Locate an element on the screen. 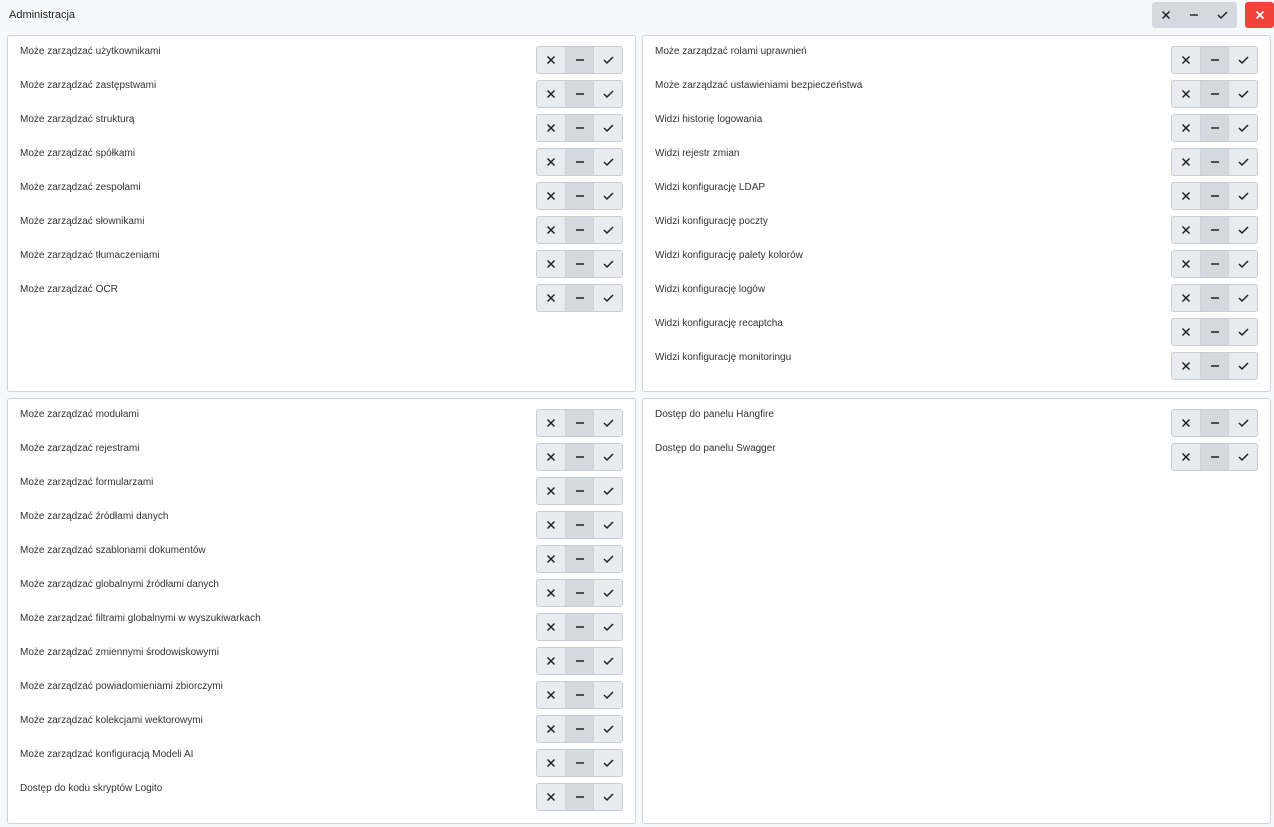 The image size is (1274, 827). window-title: Administracja is located at coordinates (42, 15).